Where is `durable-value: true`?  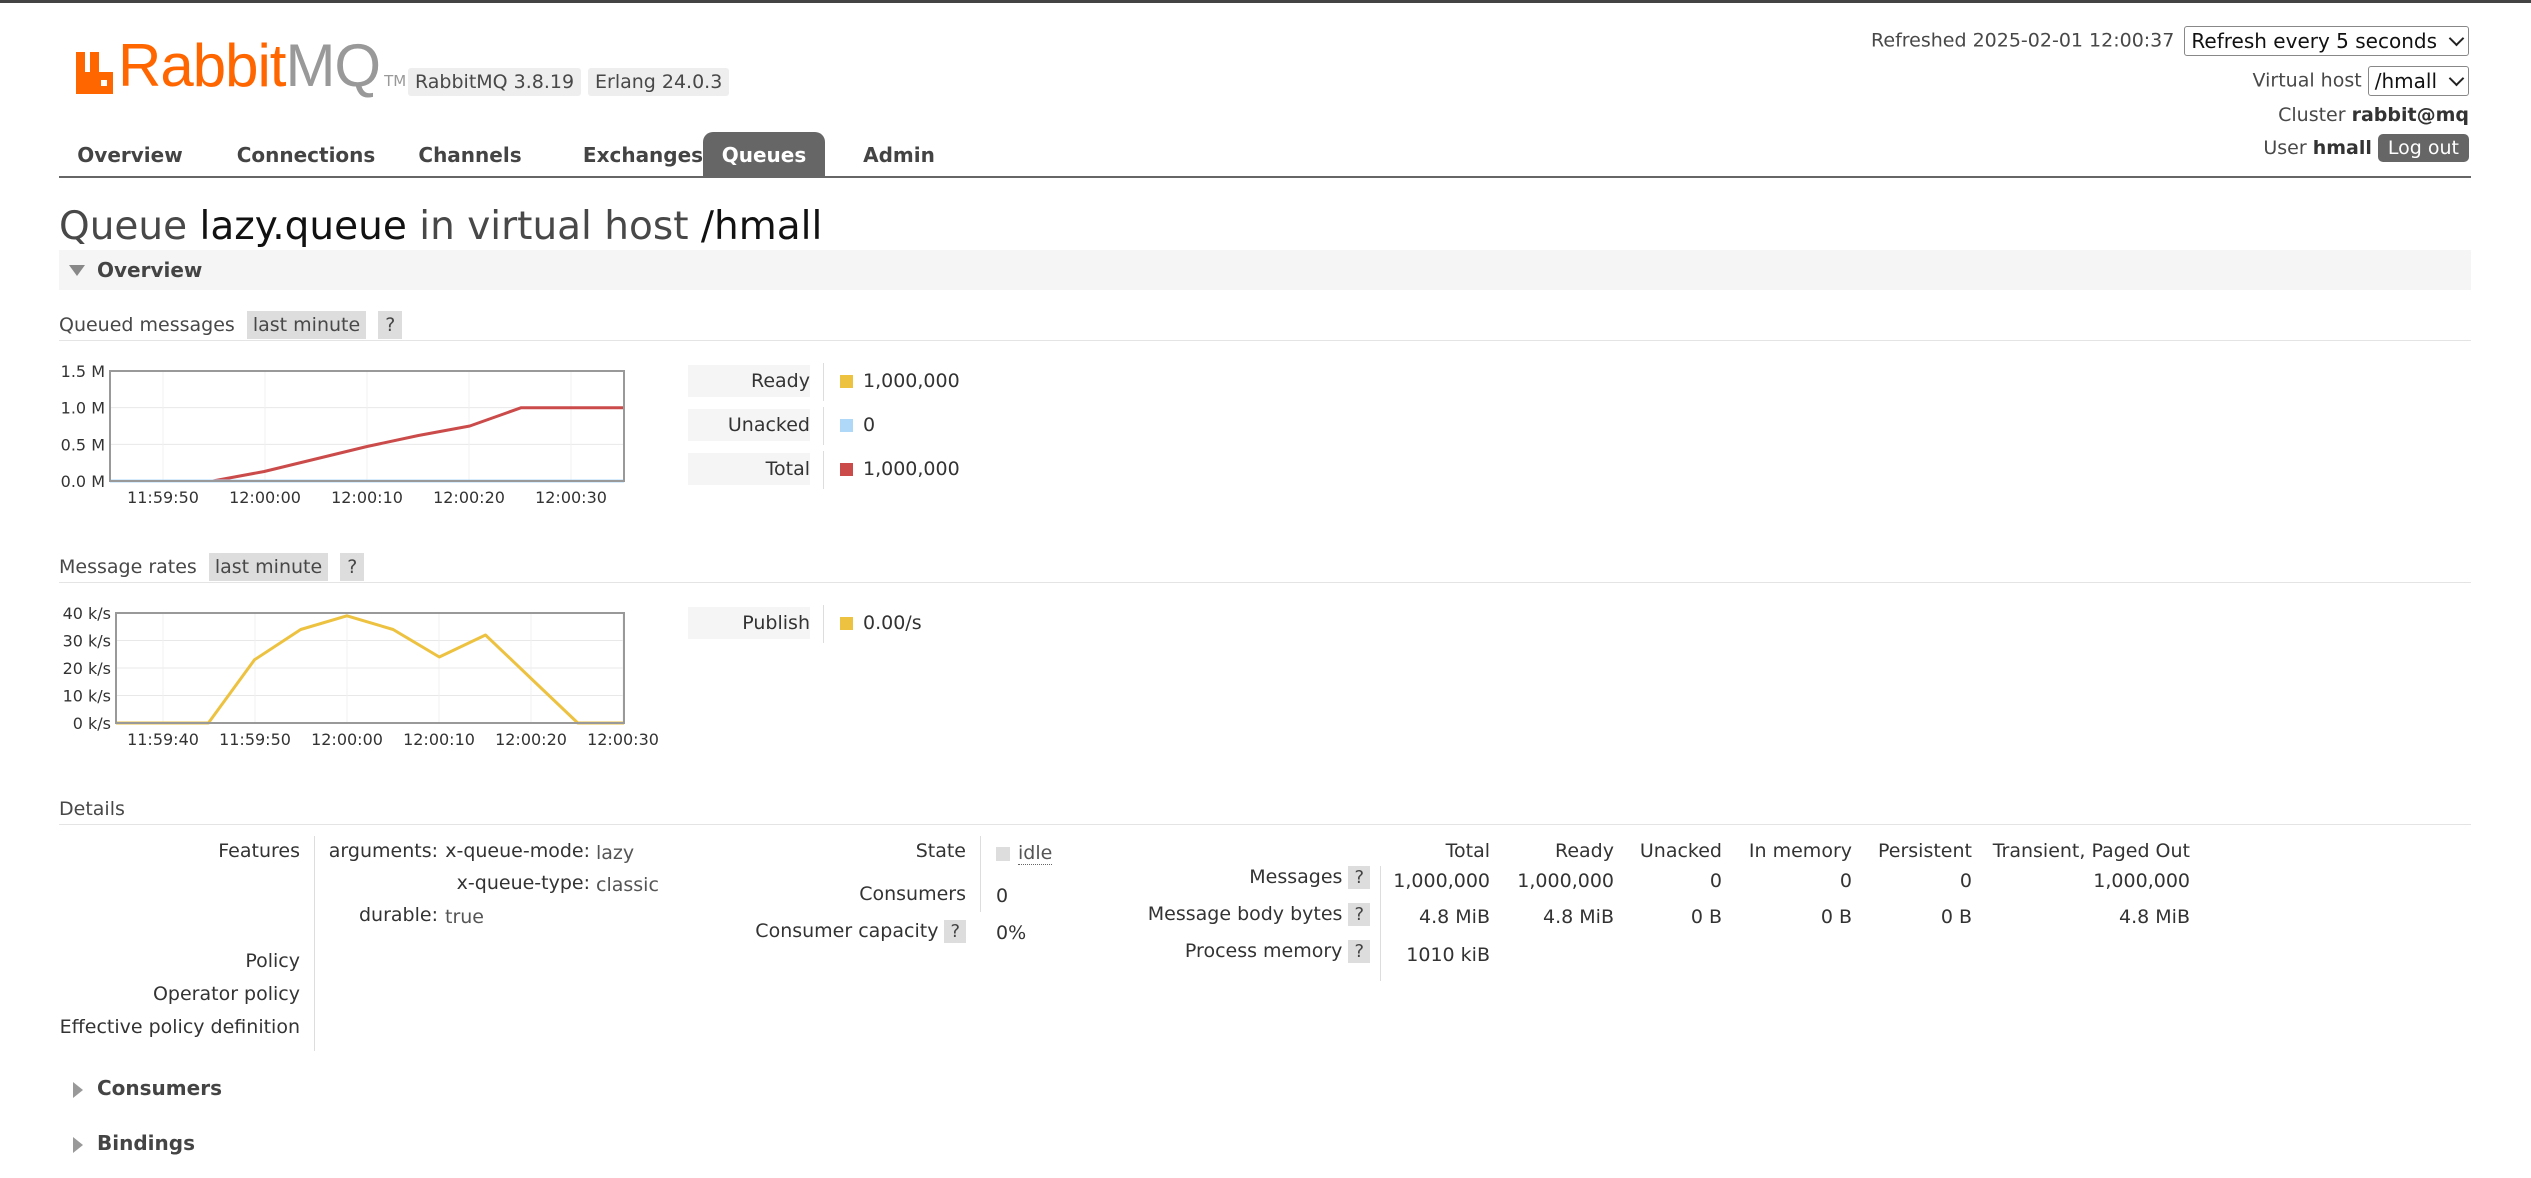 durable-value: true is located at coordinates (464, 917).